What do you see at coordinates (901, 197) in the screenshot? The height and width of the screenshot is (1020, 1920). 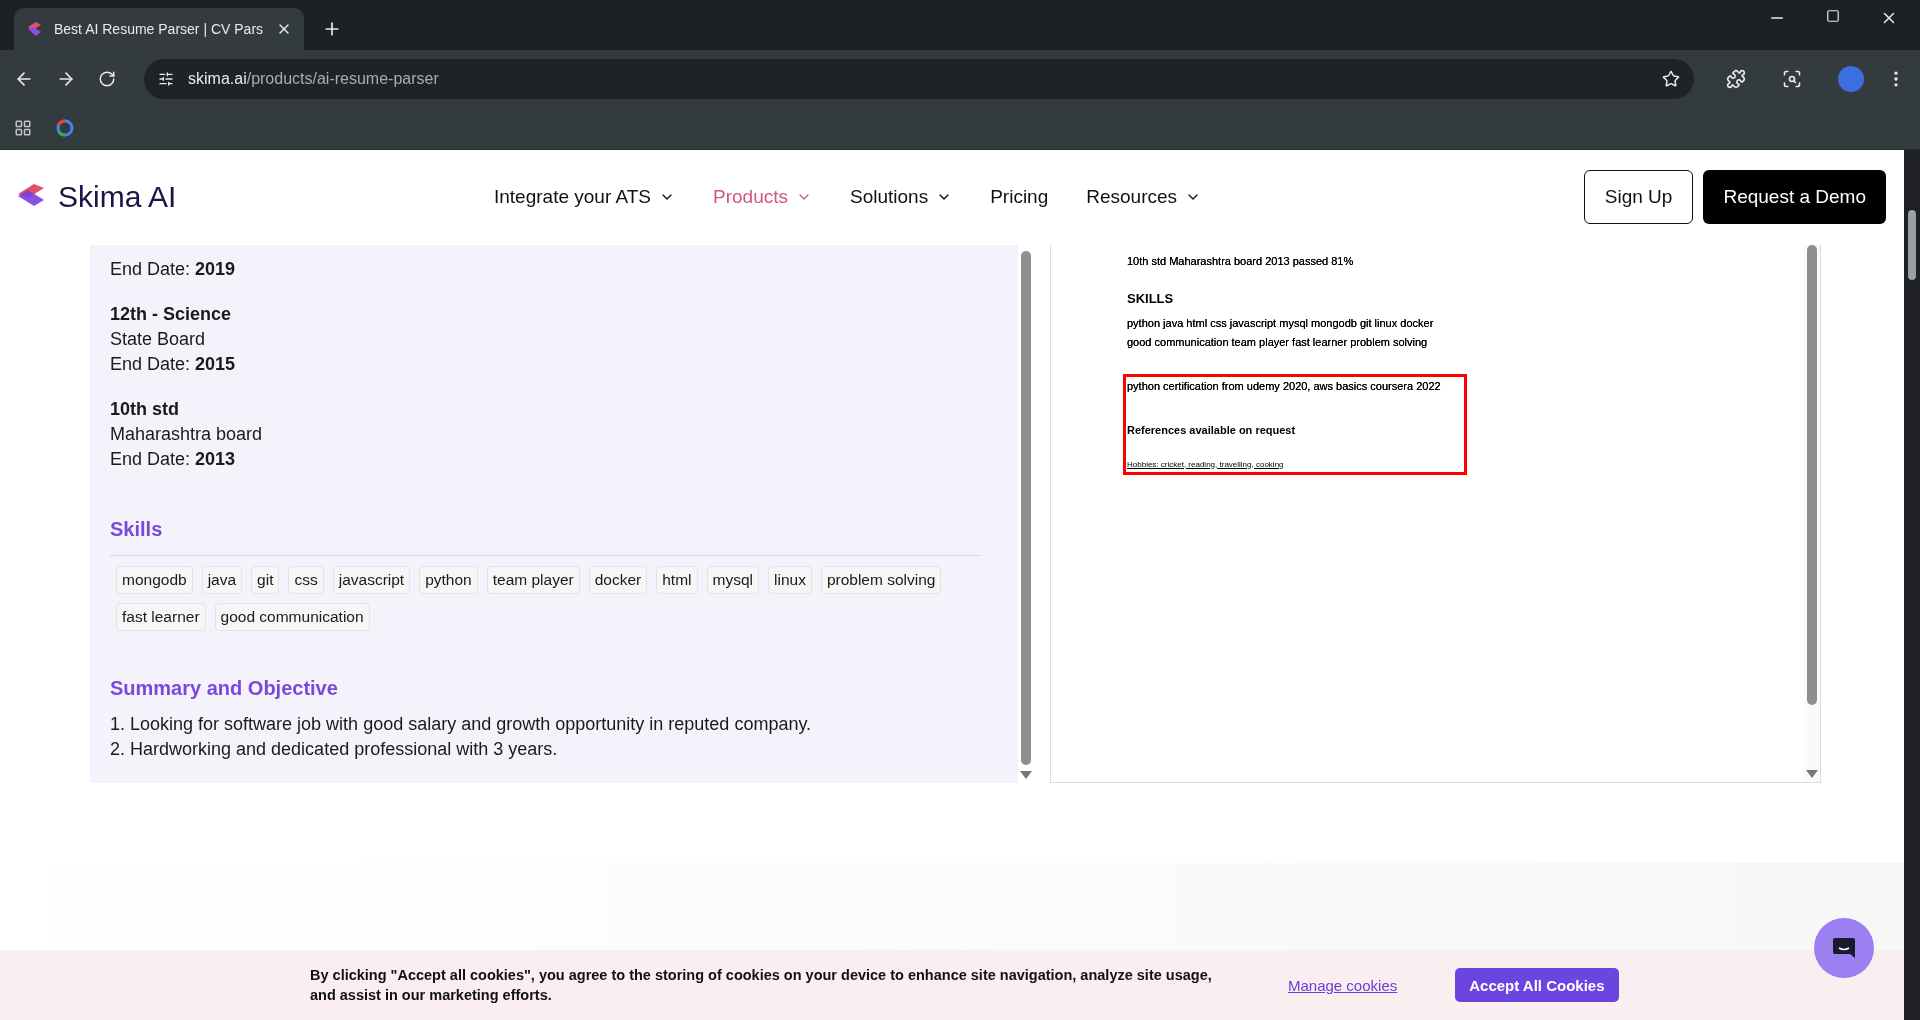 I see `nav-link: Solutions` at bounding box center [901, 197].